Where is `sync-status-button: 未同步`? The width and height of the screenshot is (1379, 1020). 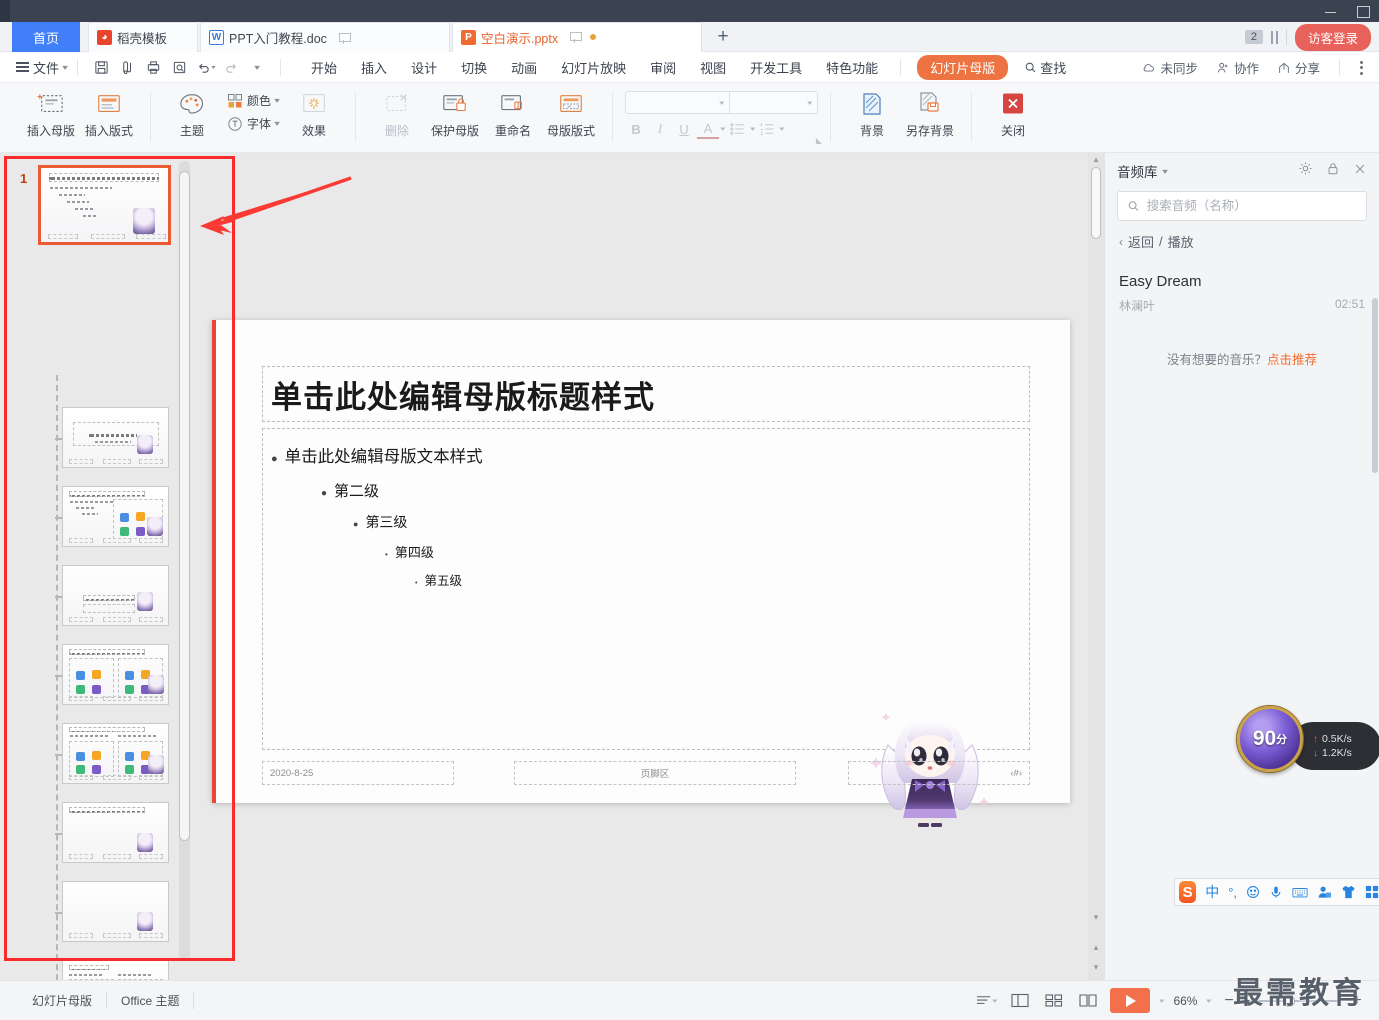
sync-status-button: 未同步 is located at coordinates (1170, 67).